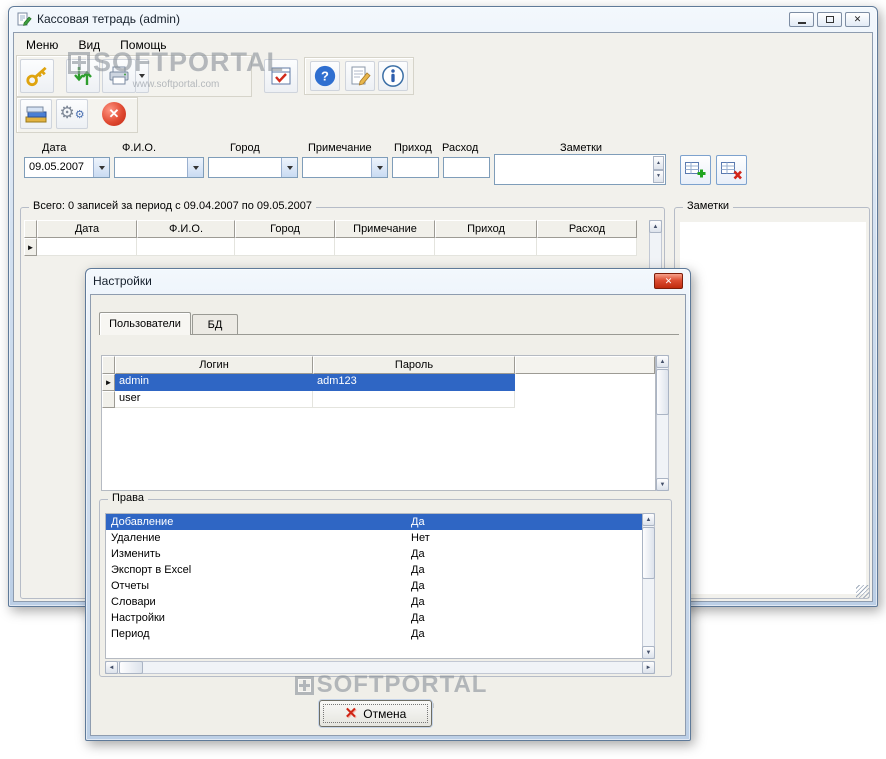 This screenshot has width=886, height=759. I want to click on right-name: Словари, so click(133, 602).